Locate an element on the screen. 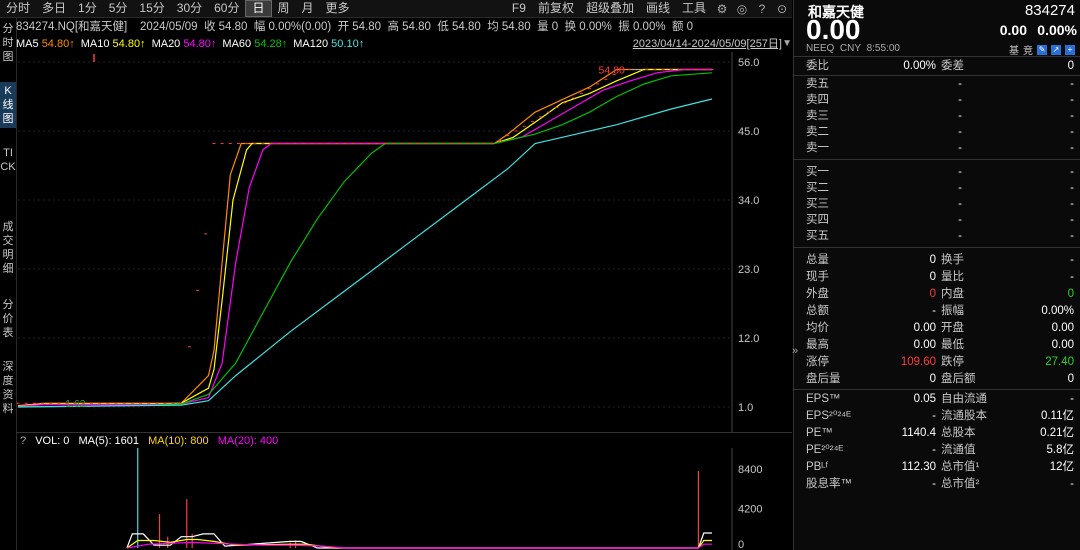 This screenshot has width=1080, height=550. collapse-icon: ⊙ is located at coordinates (782, 9).